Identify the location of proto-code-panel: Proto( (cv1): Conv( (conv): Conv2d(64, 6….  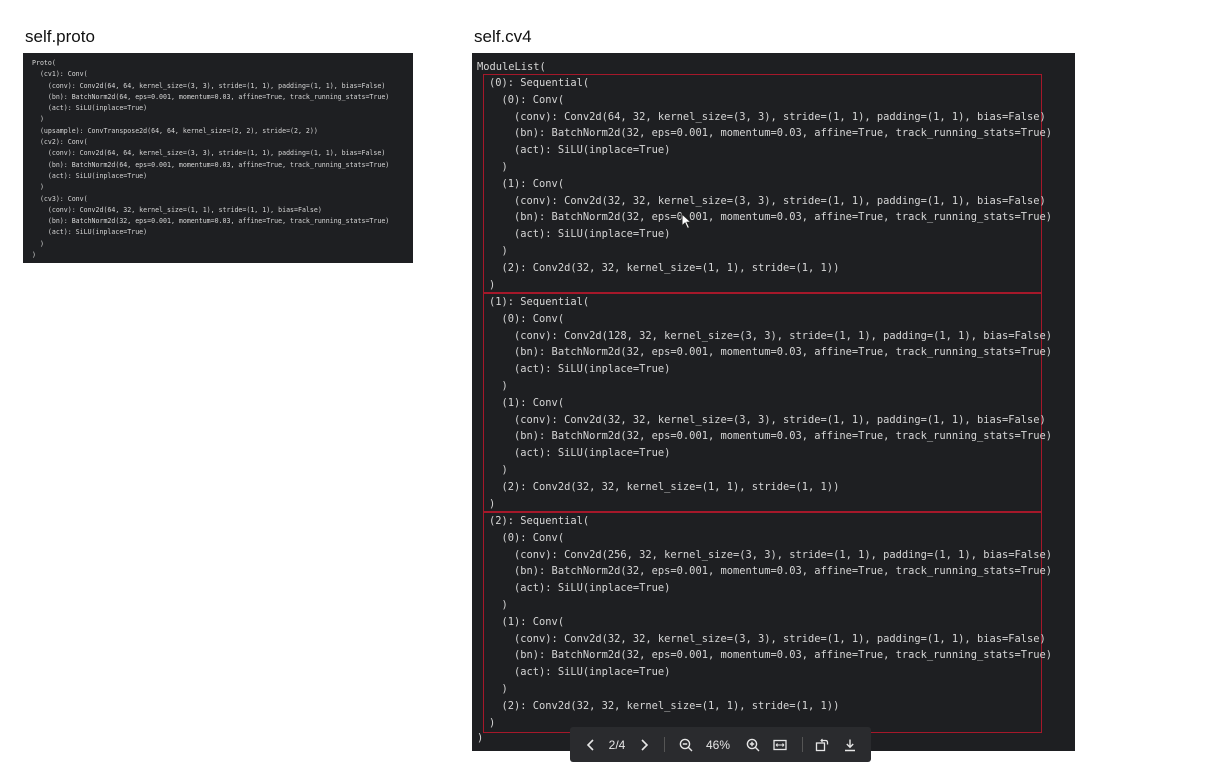
(218, 158).